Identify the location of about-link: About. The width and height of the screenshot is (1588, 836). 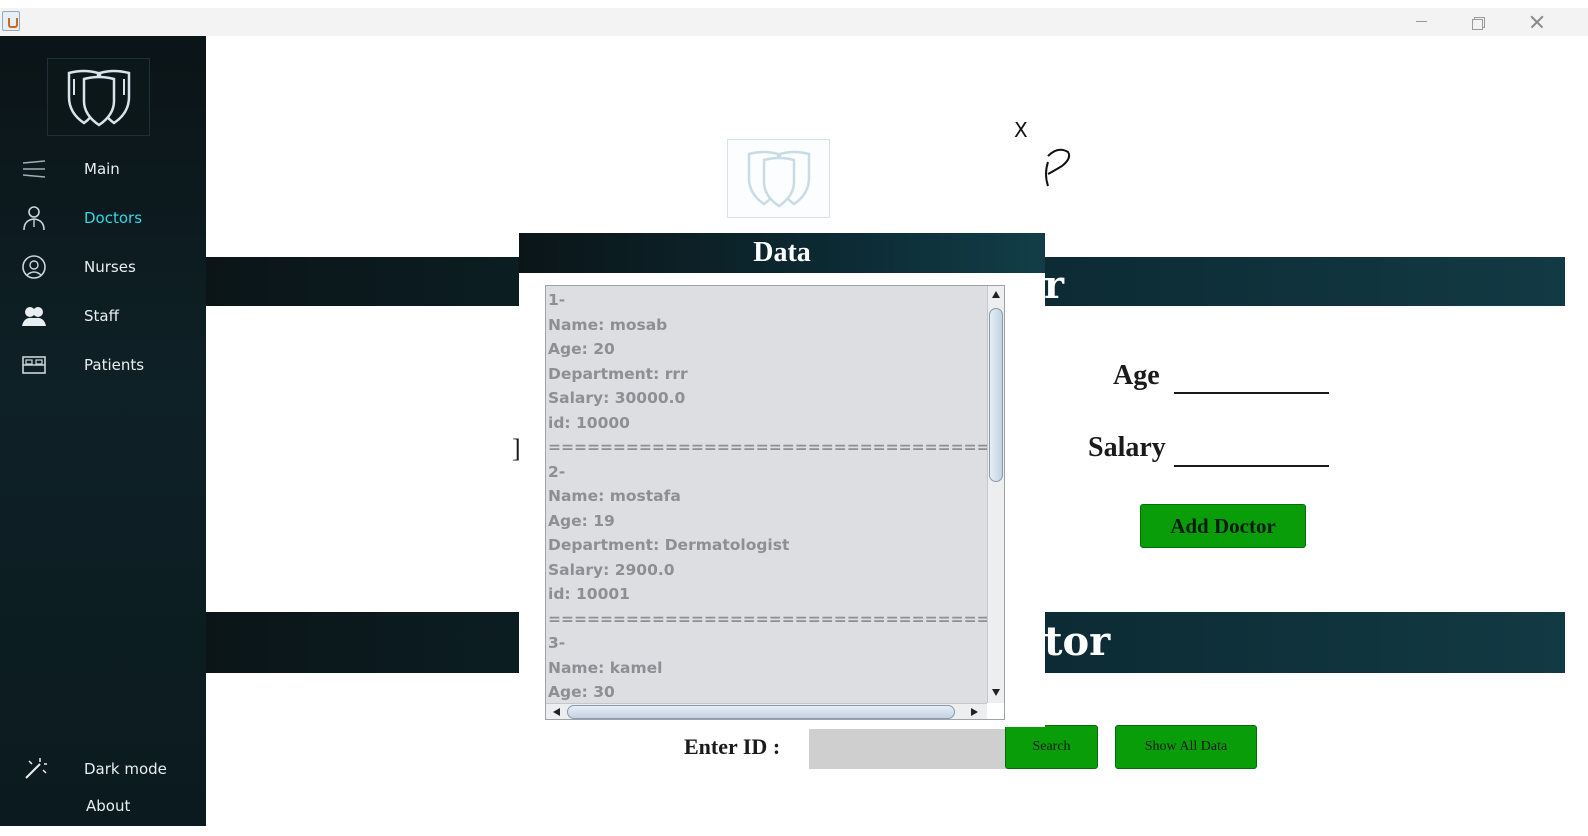
(103, 806).